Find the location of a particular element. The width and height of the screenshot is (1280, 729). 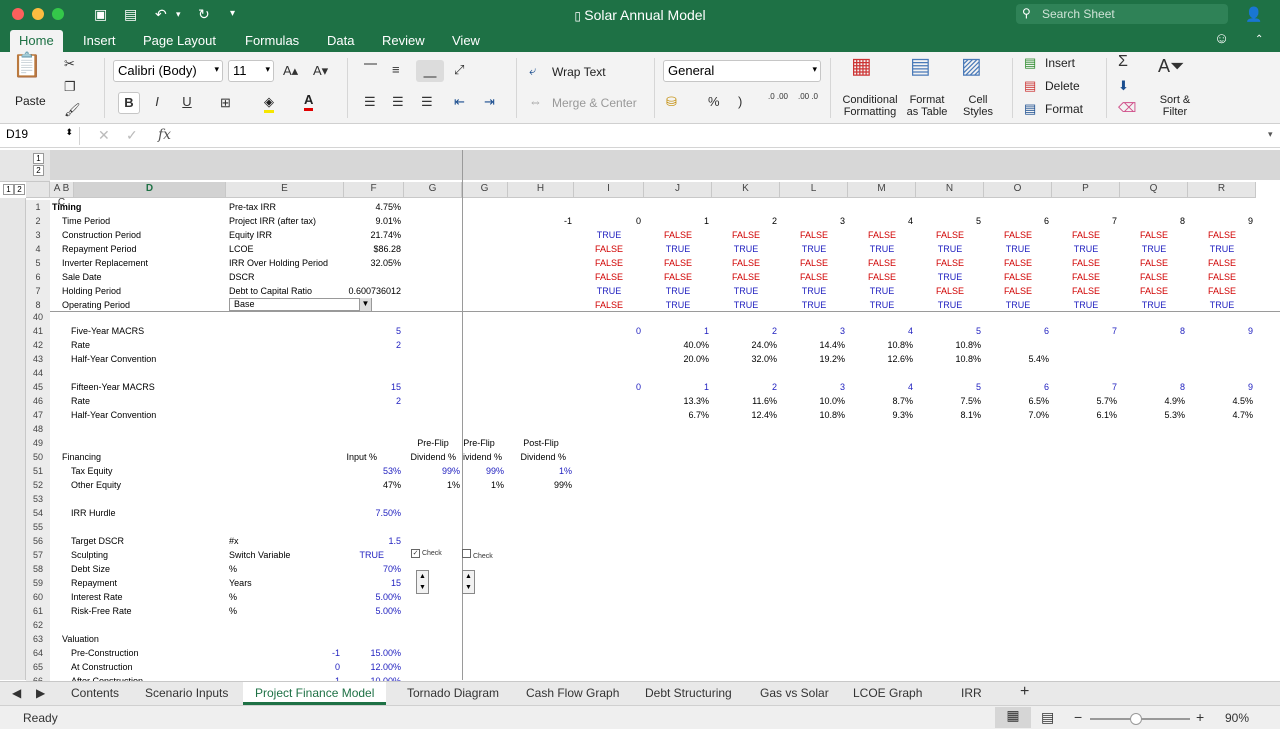

increase-decimal-button: .0 .00 is located at coordinates (778, 96).